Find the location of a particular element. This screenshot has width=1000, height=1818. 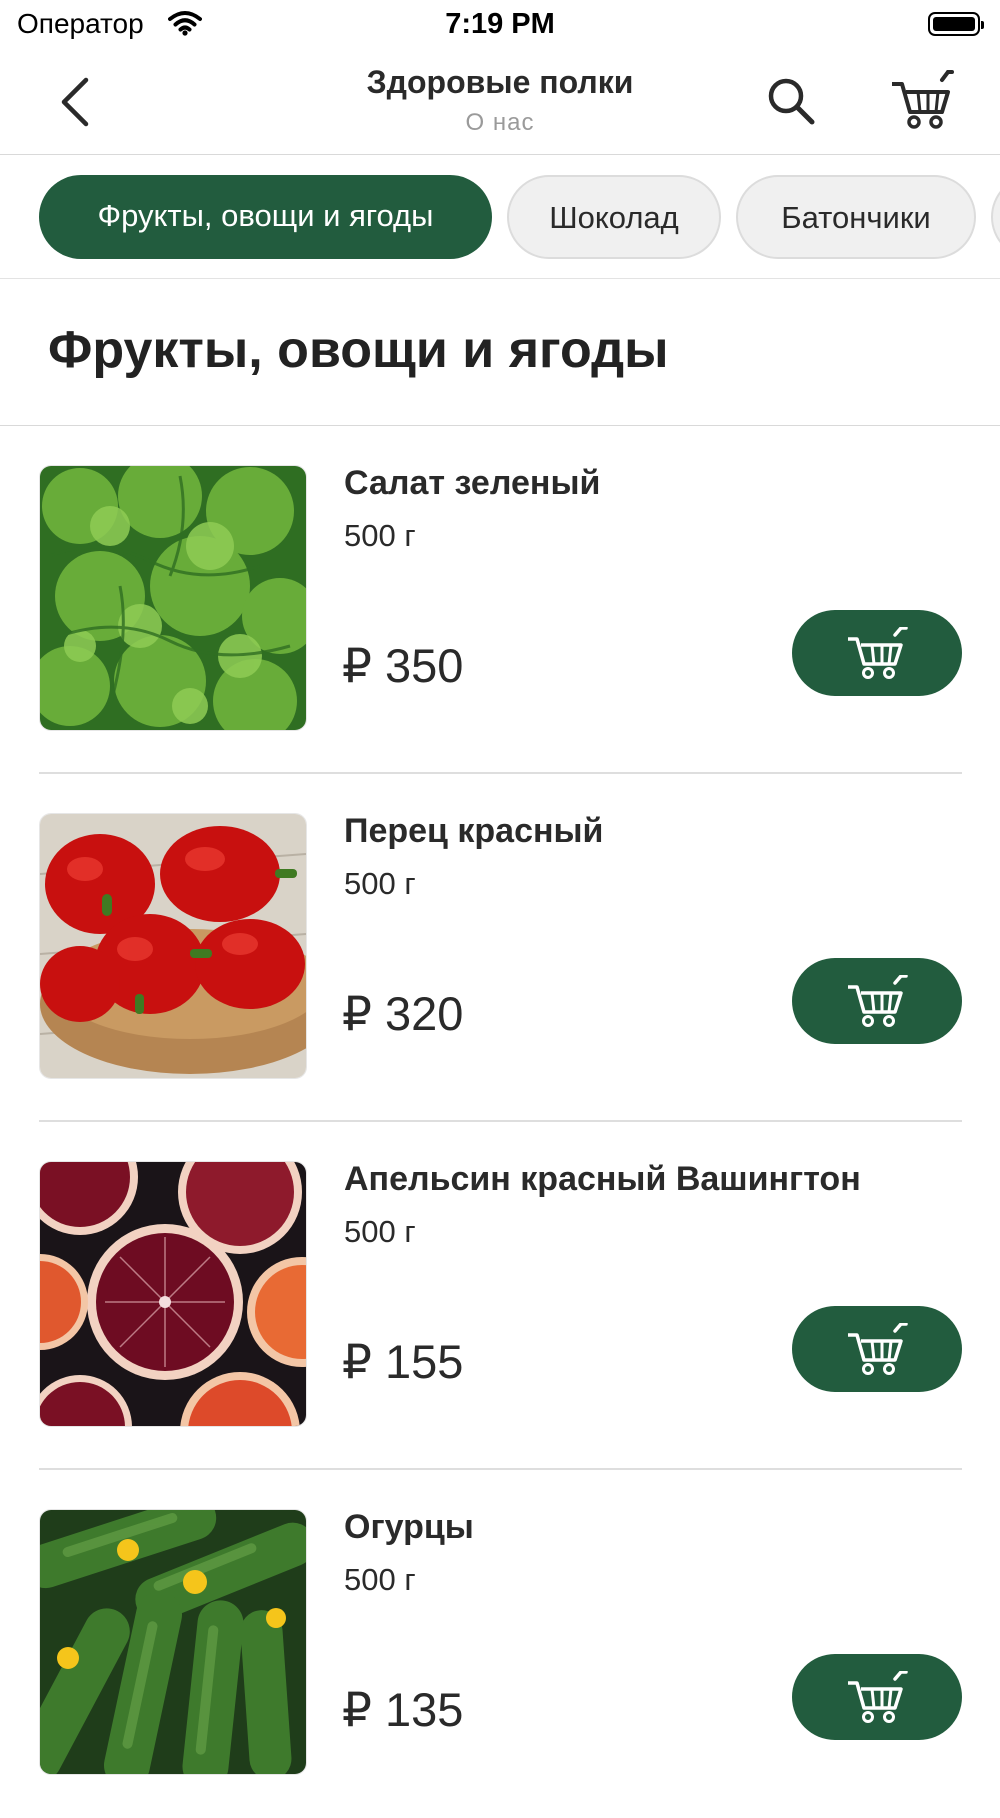

navigation-bar: Здоровые полки О нас is located at coordinates (500, 103).